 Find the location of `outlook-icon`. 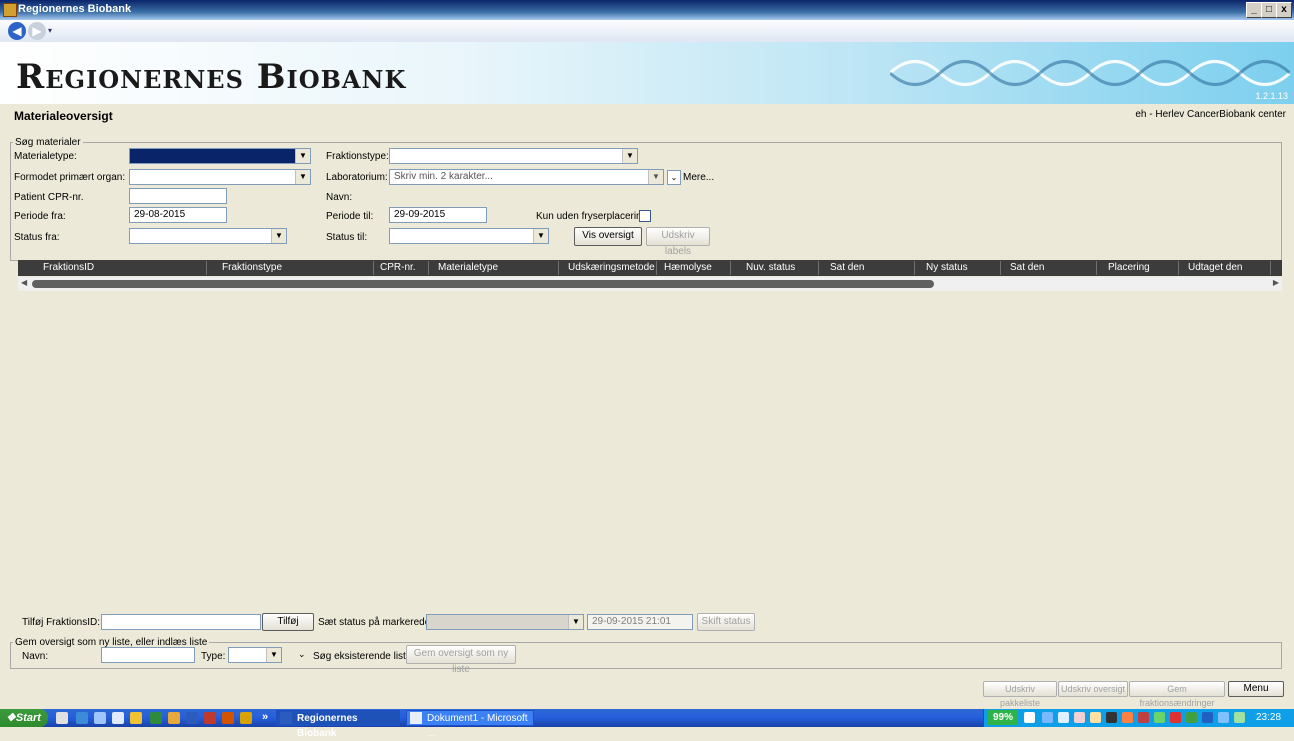

outlook-icon is located at coordinates (174, 718).